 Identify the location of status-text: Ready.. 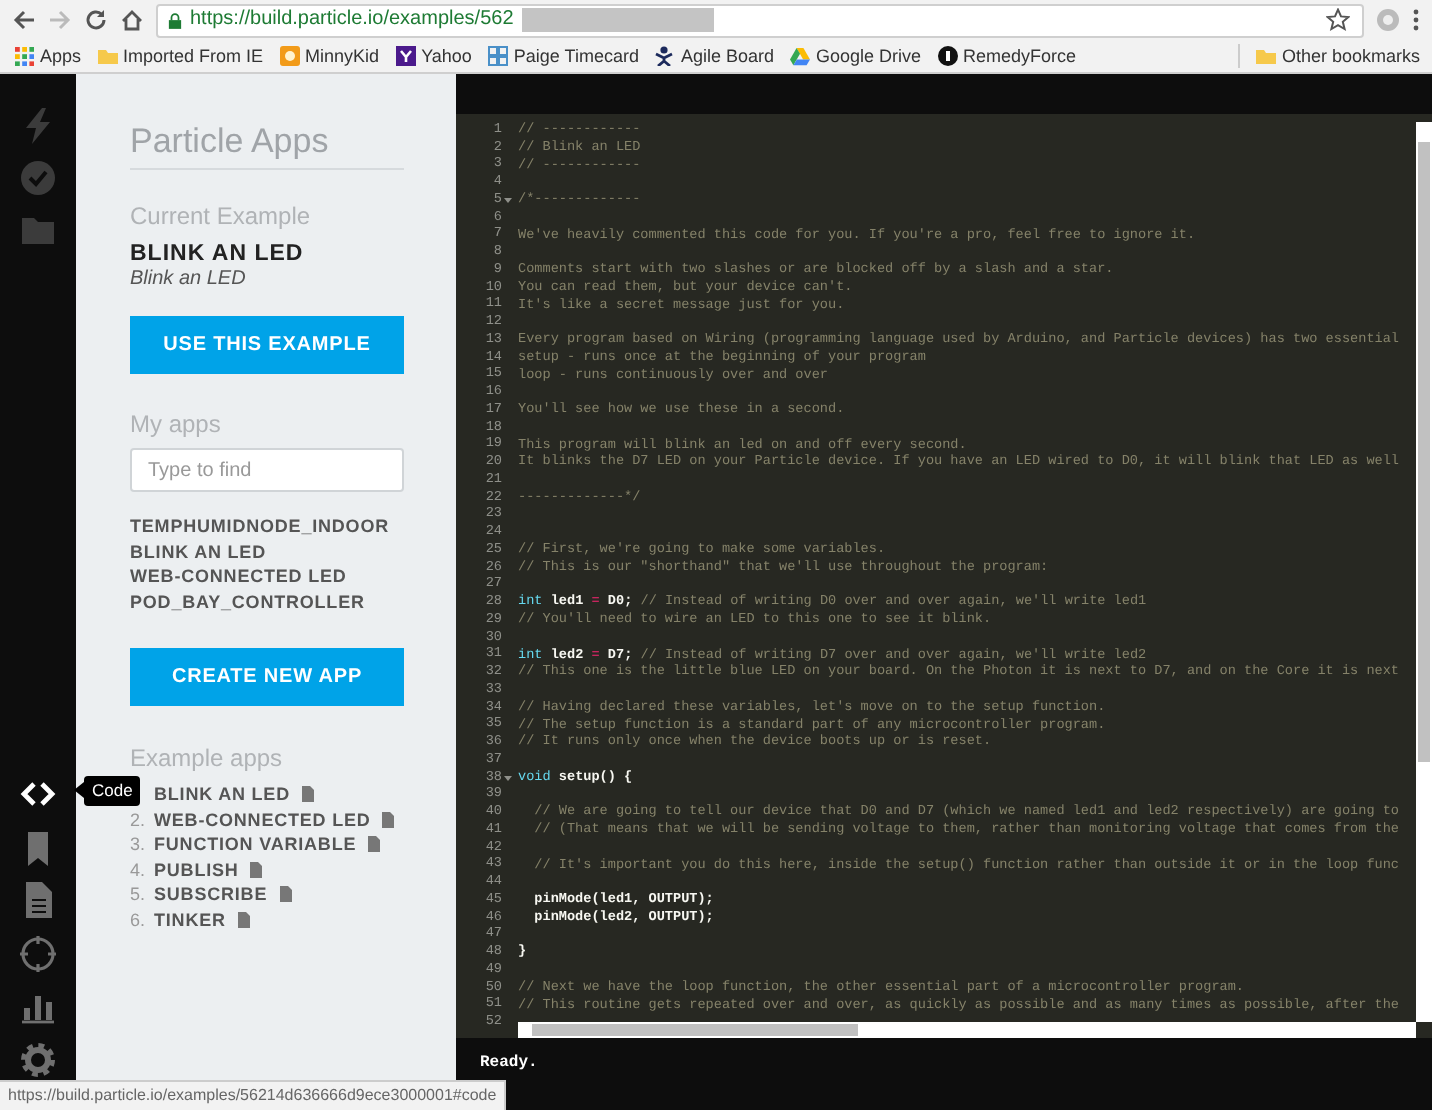
(510, 1064).